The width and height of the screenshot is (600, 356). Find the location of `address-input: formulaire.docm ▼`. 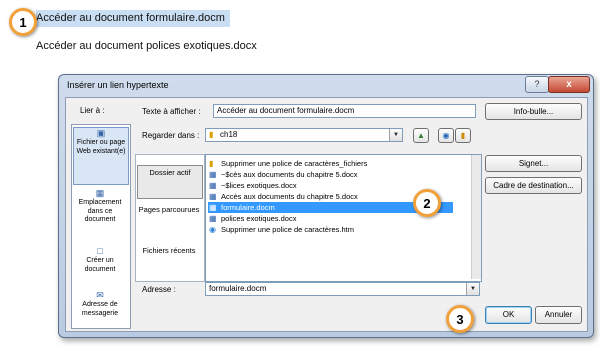

address-input: formulaire.docm ▼ is located at coordinates (342, 289).